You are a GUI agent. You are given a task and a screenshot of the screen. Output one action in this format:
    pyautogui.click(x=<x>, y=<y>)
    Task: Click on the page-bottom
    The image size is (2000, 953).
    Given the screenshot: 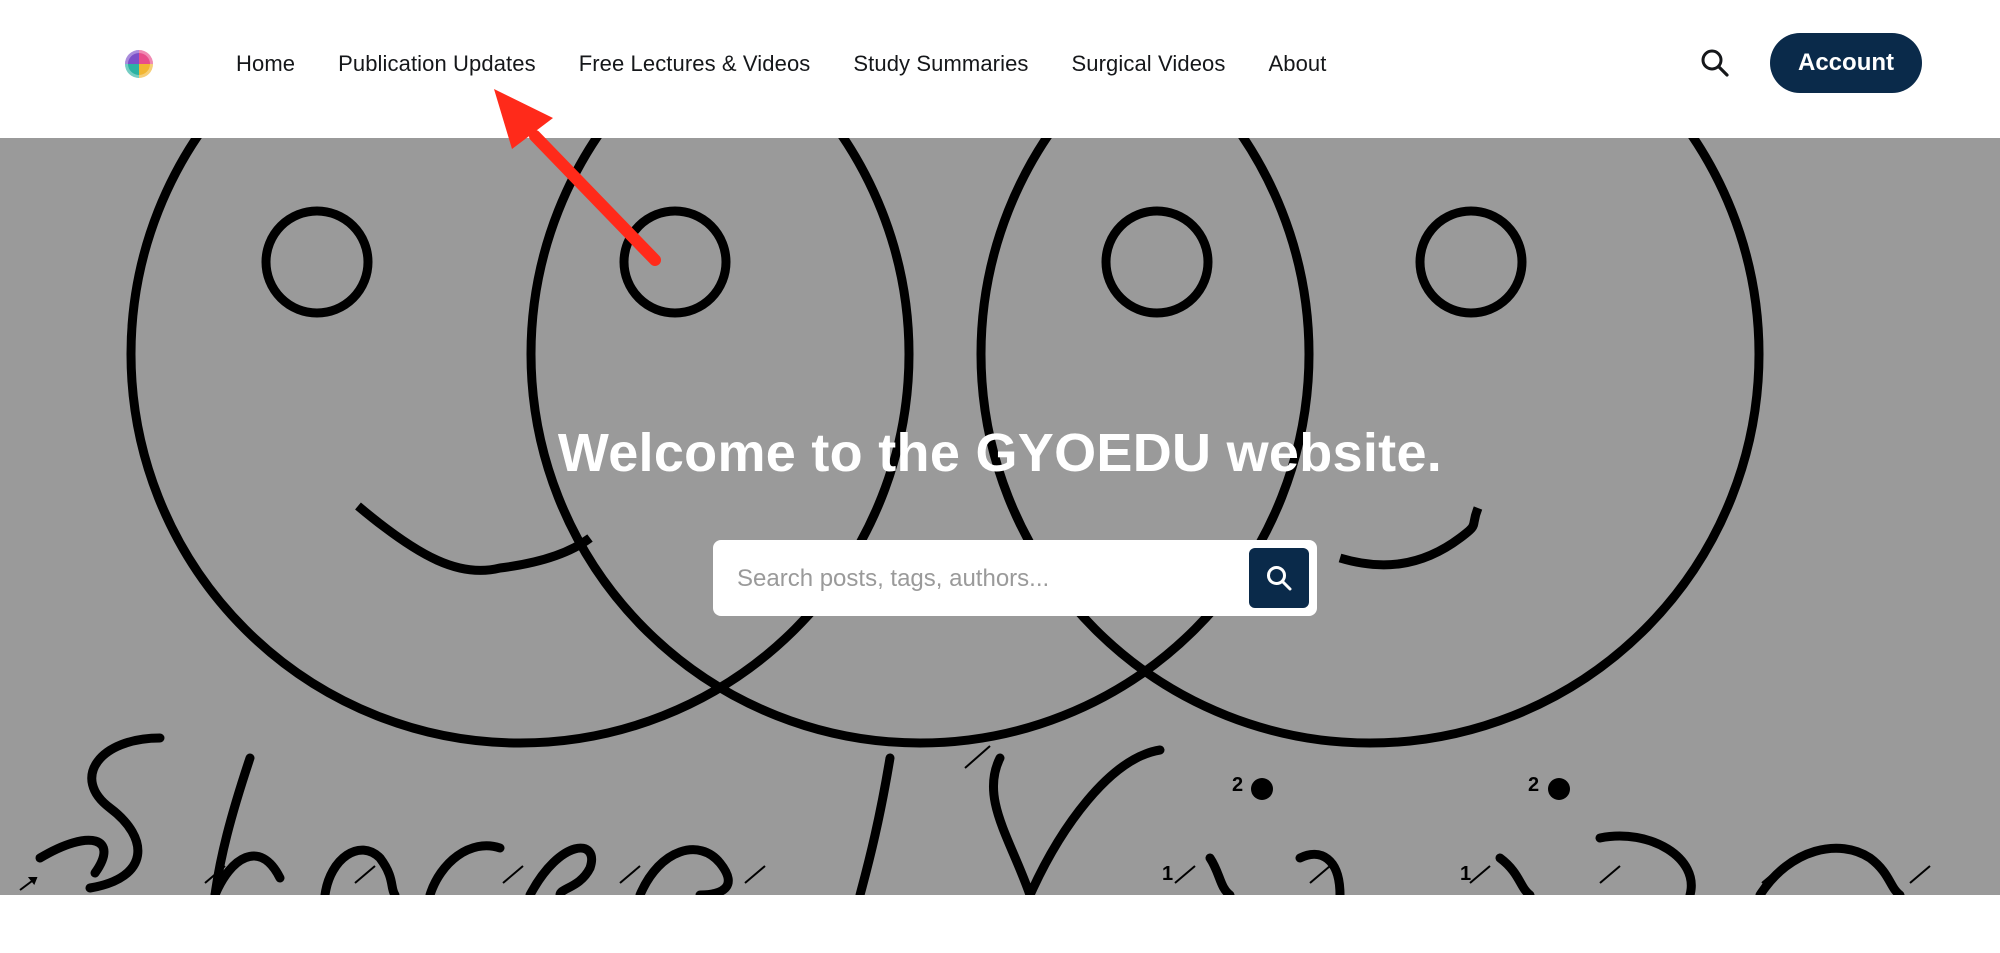 What is the action you would take?
    pyautogui.click(x=1000, y=924)
    